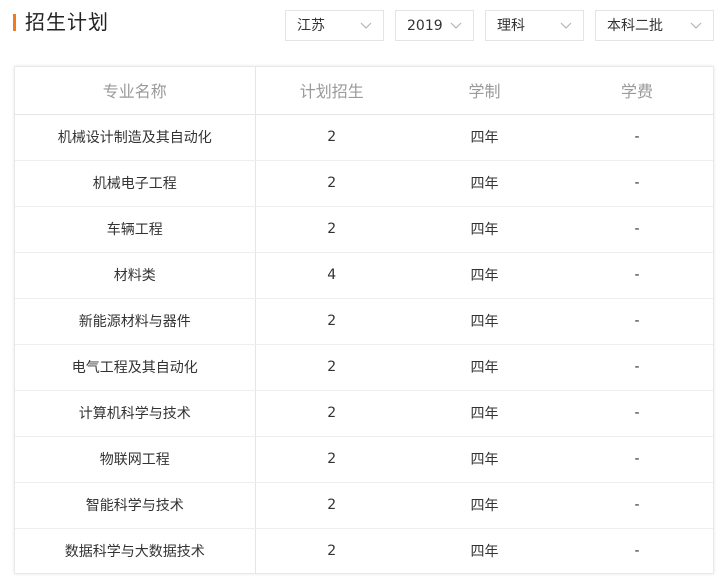  Describe the element at coordinates (135, 321) in the screenshot. I see `major-name-cell: 新能源材料与器件` at that location.